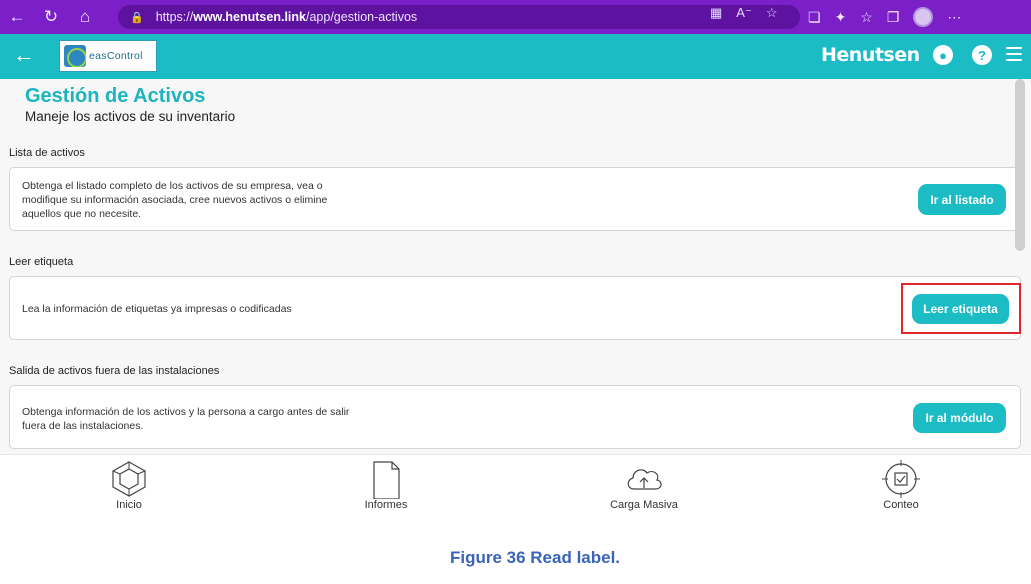 The image size is (1031, 584). What do you see at coordinates (841, 17) in the screenshot?
I see `extensions-icon: ✦` at bounding box center [841, 17].